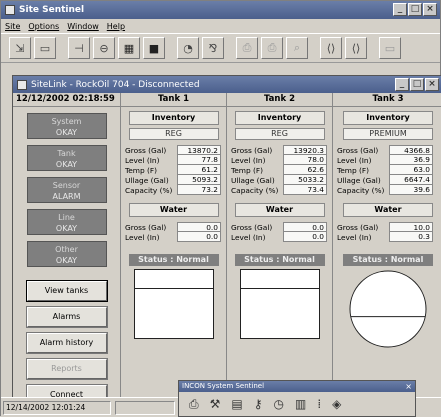 The width and height of the screenshot is (441, 417). I want to click on alarm-bell-icon: ◔, so click(188, 48).